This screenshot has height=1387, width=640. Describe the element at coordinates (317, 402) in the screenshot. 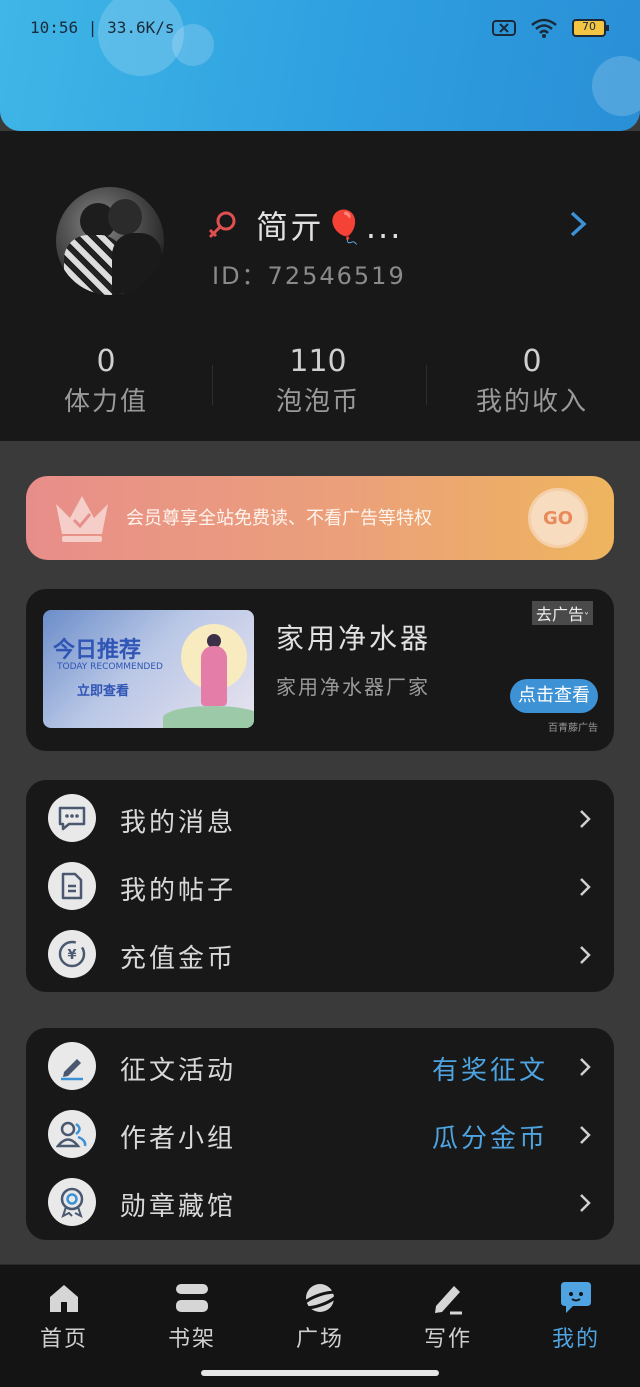

I see `stat-label: 泡泡币` at that location.